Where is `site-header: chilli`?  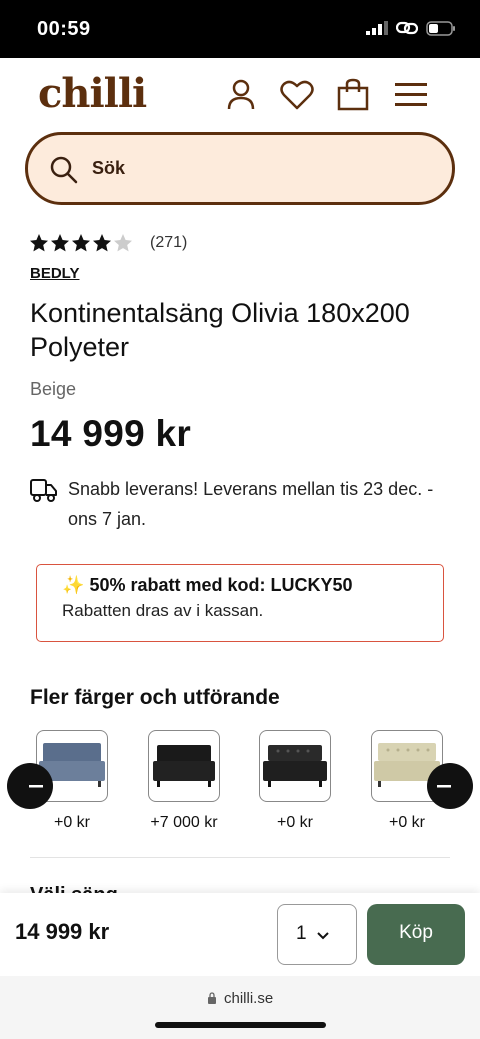 site-header: chilli is located at coordinates (240, 95).